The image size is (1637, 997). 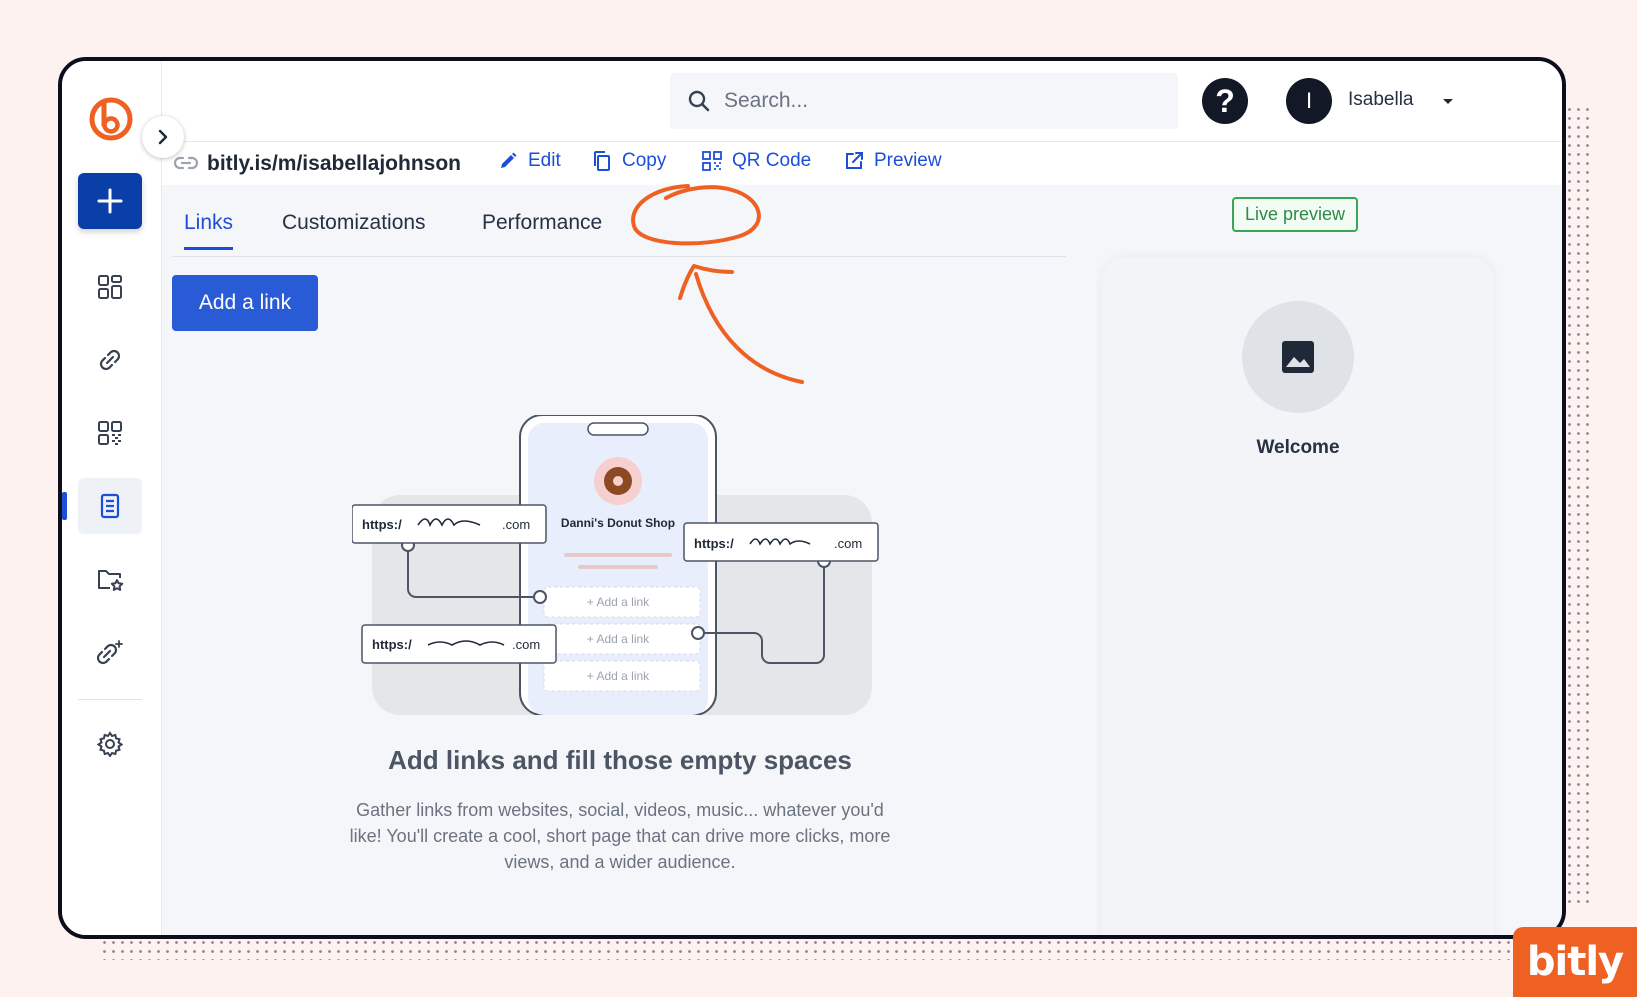 I want to click on sidebar-item-campaigns, so click(x=110, y=579).